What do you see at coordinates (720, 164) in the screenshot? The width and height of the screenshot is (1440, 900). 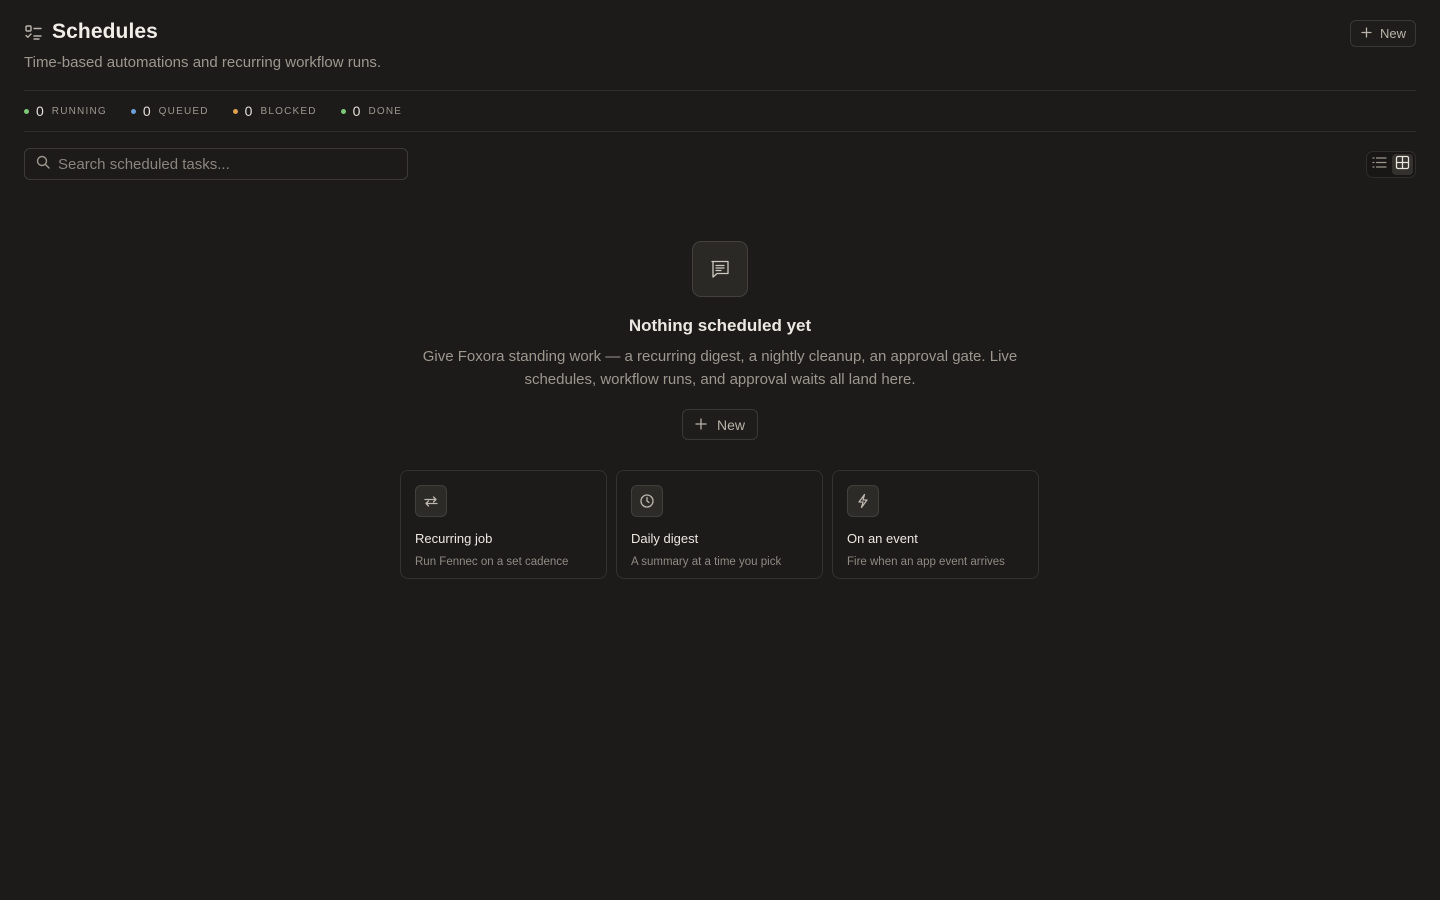 I see `toolbar` at bounding box center [720, 164].